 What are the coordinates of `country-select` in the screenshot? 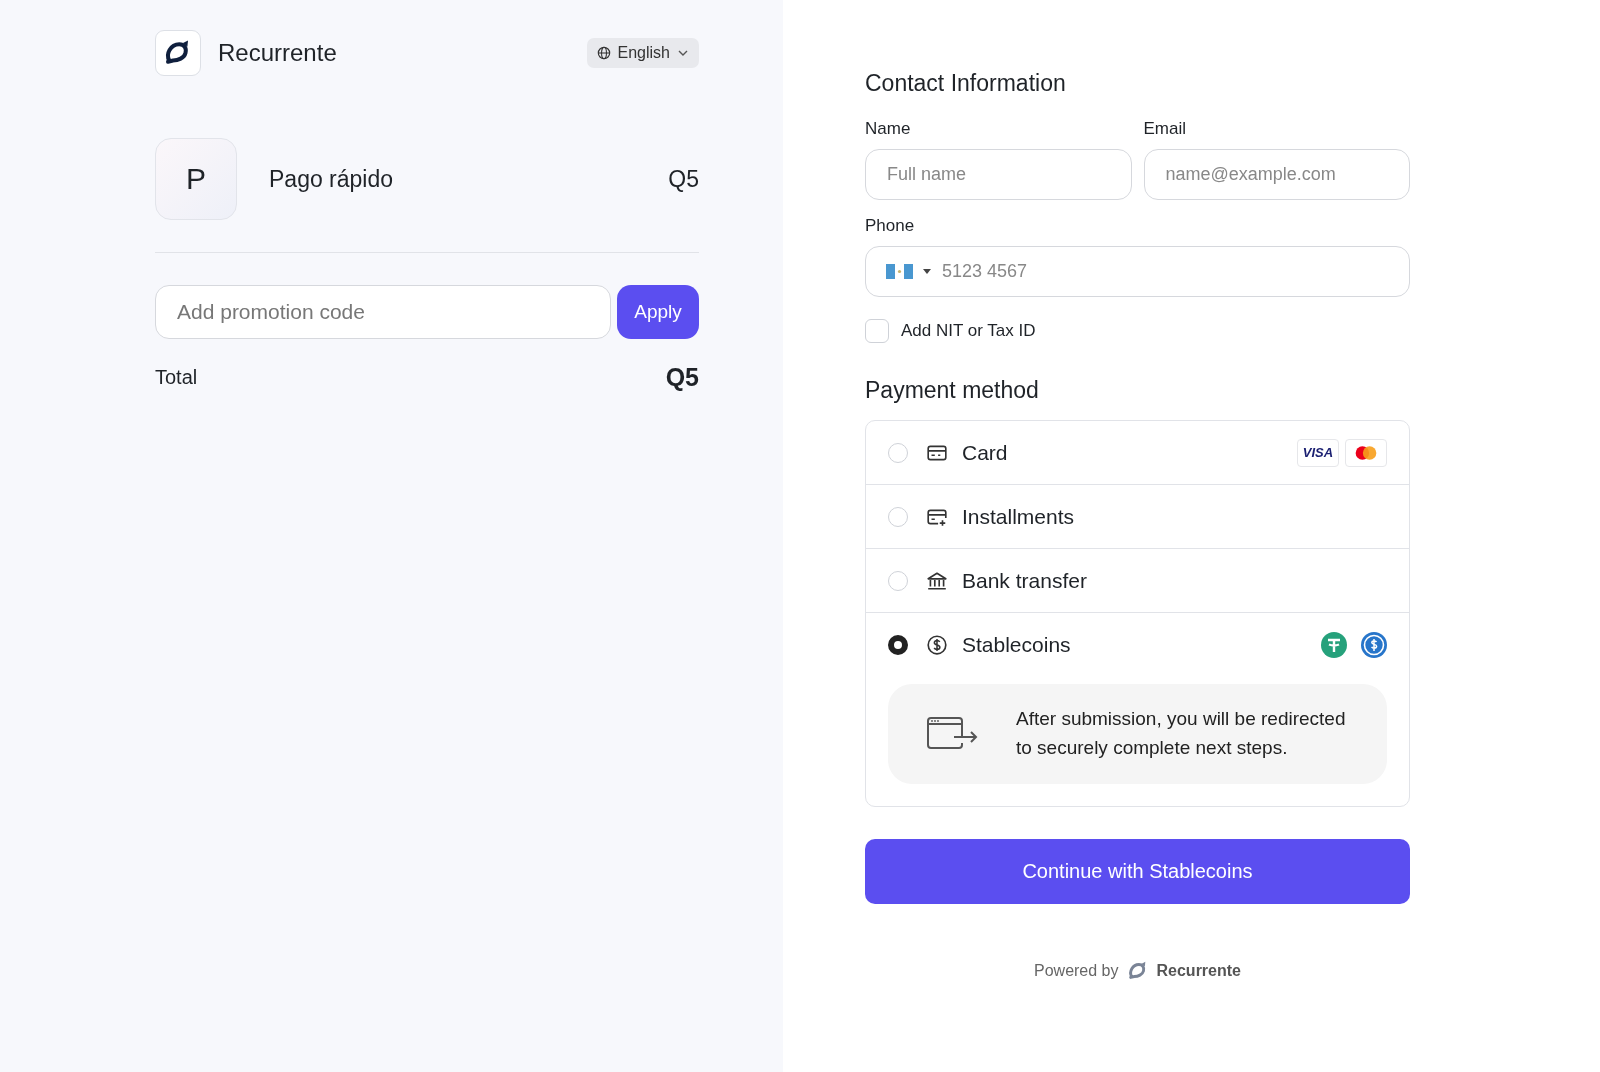 It's located at (908, 271).